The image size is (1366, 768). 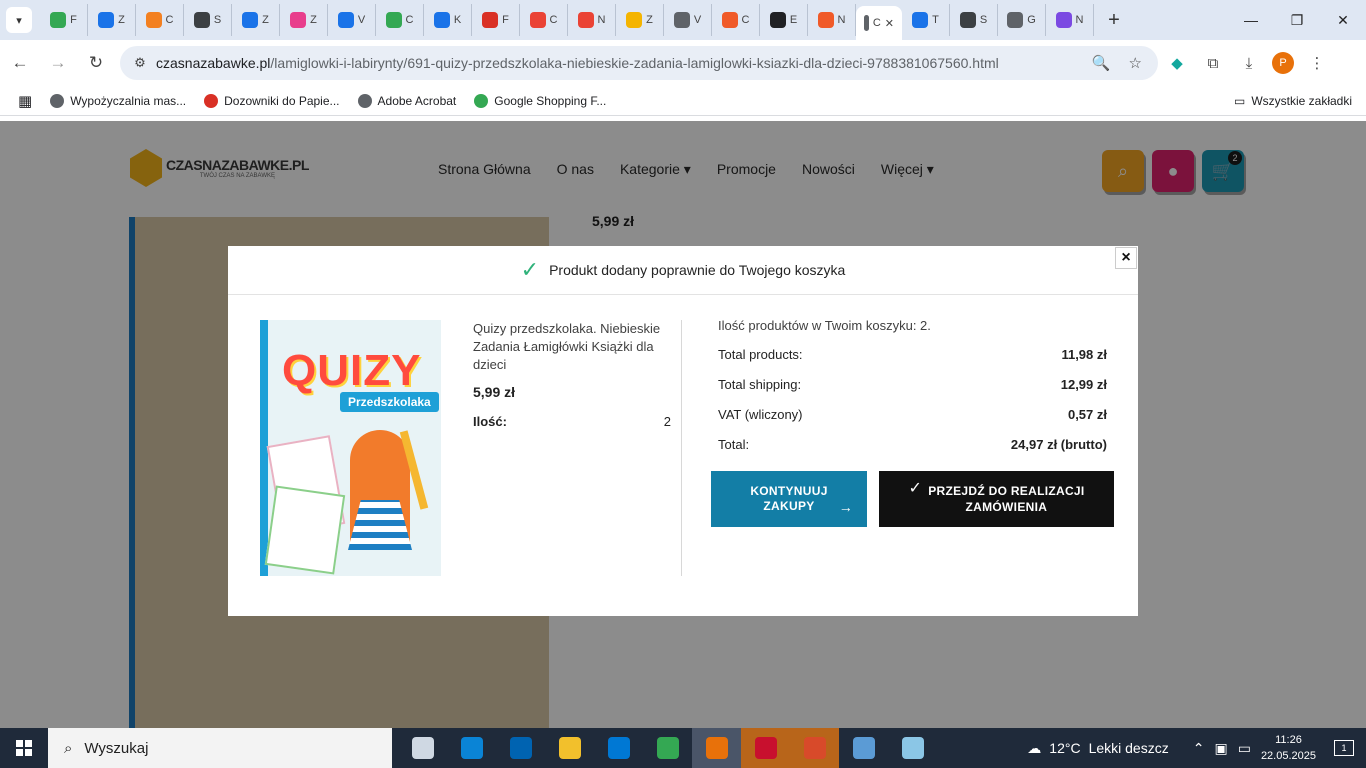 I want to click on profile-avatar: P, so click(x=1283, y=63).